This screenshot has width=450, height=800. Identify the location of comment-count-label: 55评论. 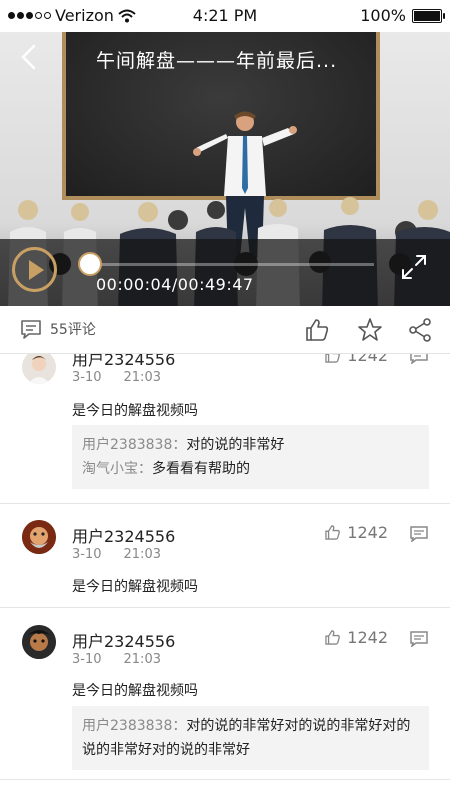
(73, 330).